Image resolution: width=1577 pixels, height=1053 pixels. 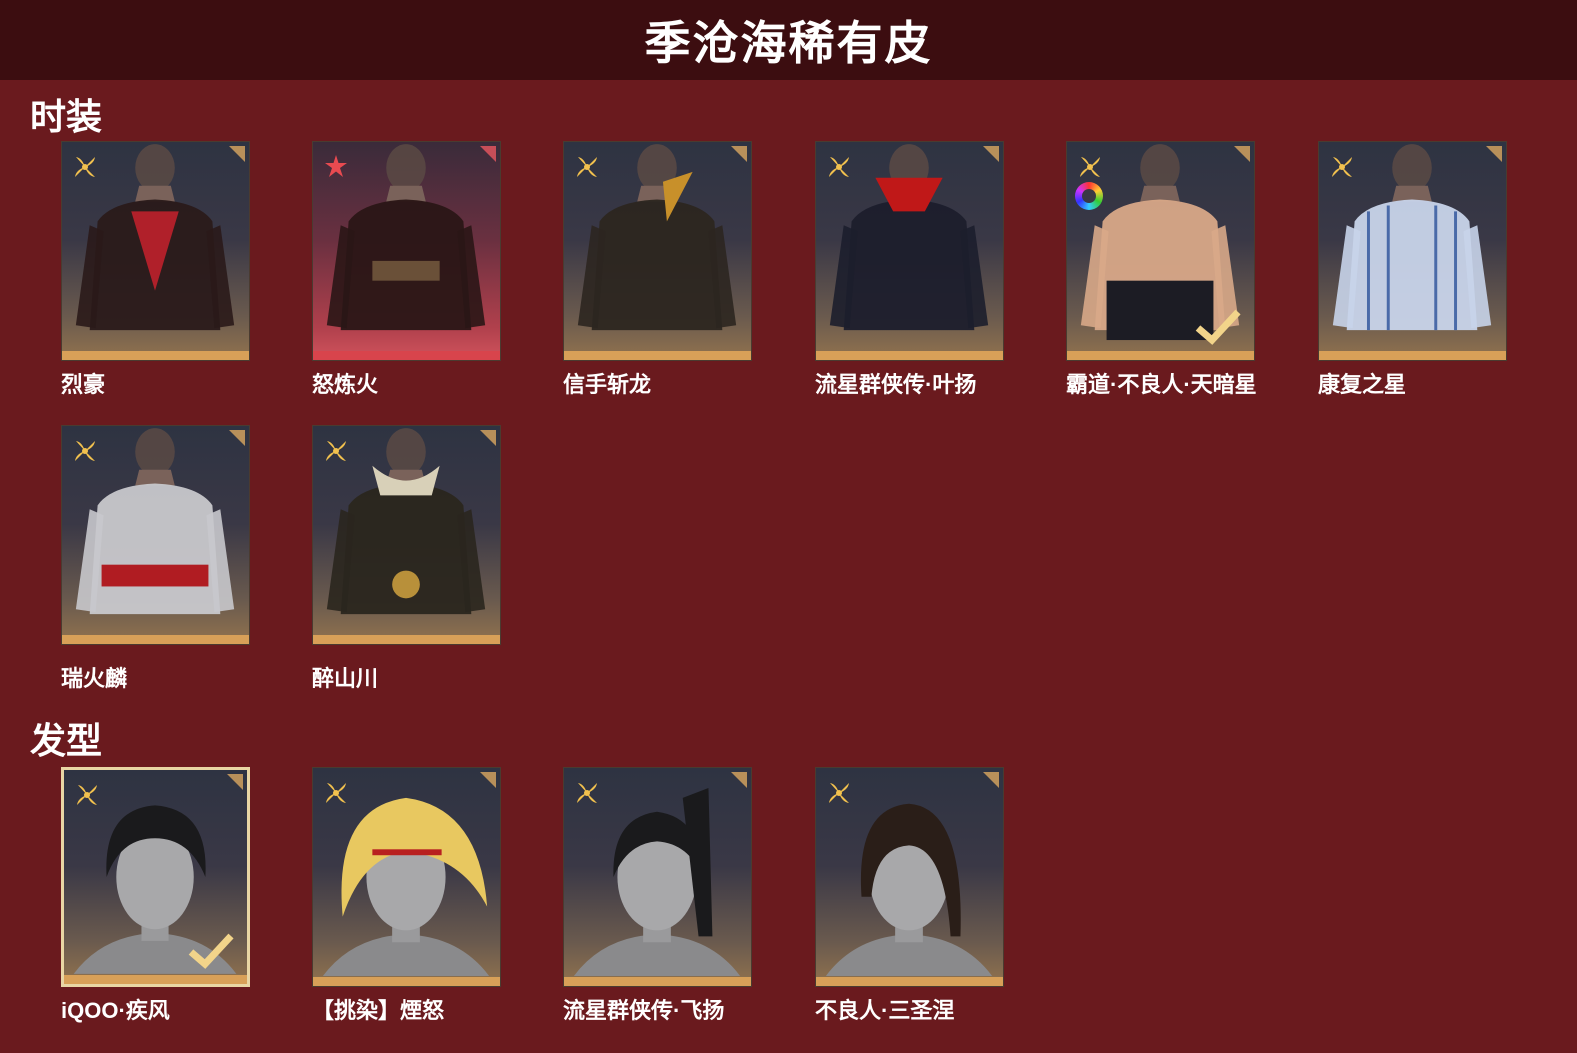 What do you see at coordinates (345, 678) in the screenshot?
I see `outfit-label: 醉山川` at bounding box center [345, 678].